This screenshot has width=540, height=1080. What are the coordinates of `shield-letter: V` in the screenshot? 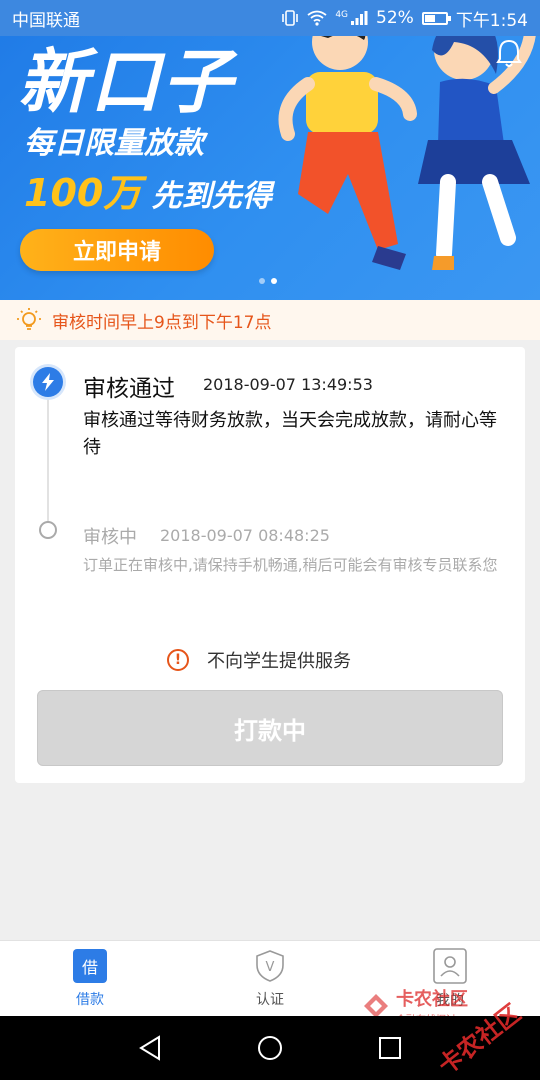 It's located at (270, 967).